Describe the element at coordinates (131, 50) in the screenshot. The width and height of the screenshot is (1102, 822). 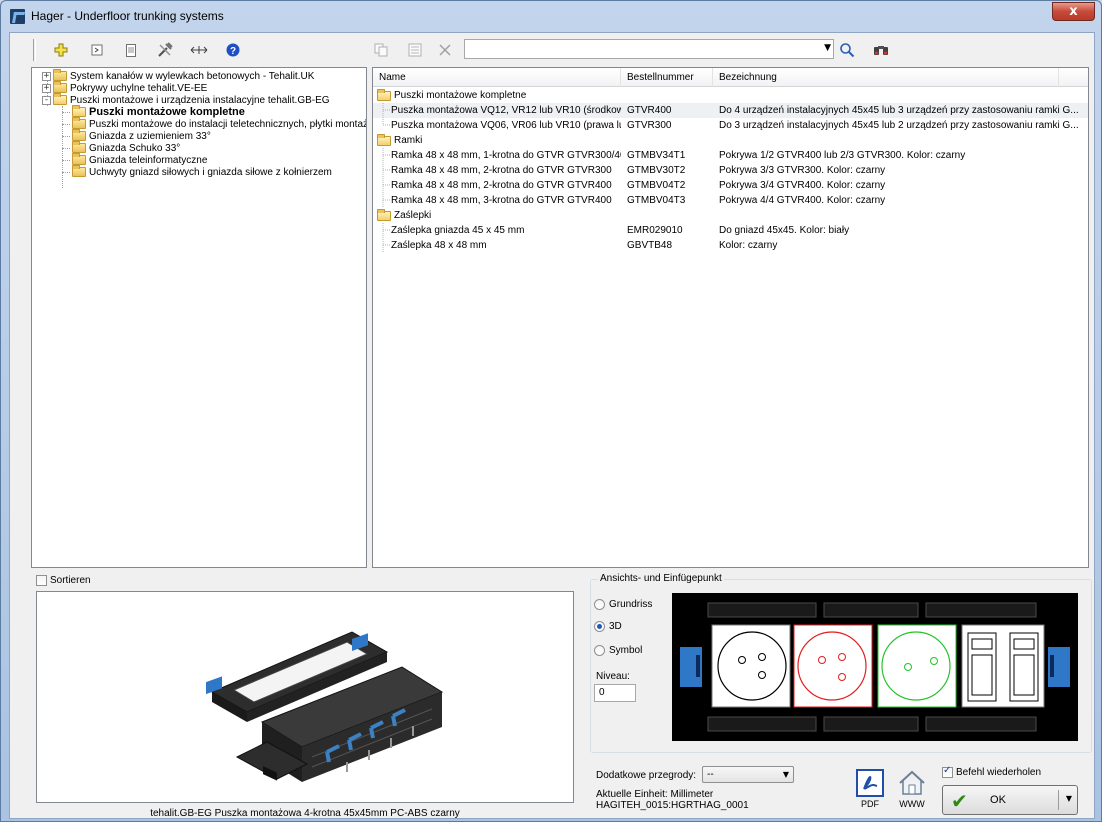
I see `page-icon` at that location.